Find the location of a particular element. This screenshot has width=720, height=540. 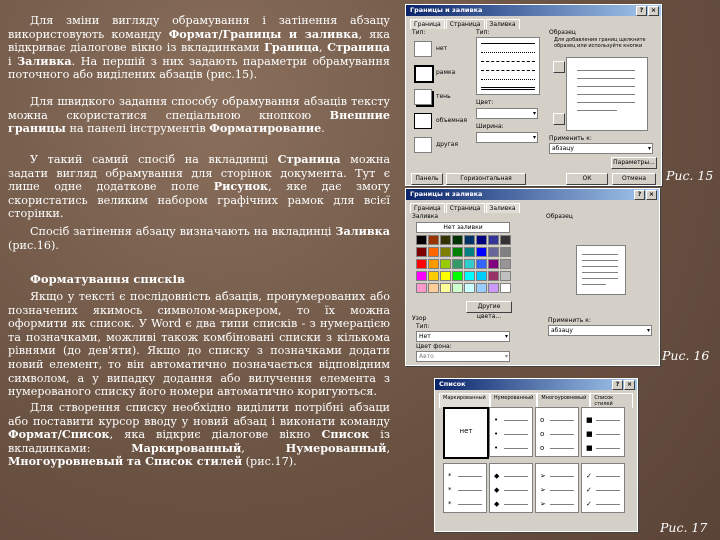

type-none-icon is located at coordinates (423, 49).